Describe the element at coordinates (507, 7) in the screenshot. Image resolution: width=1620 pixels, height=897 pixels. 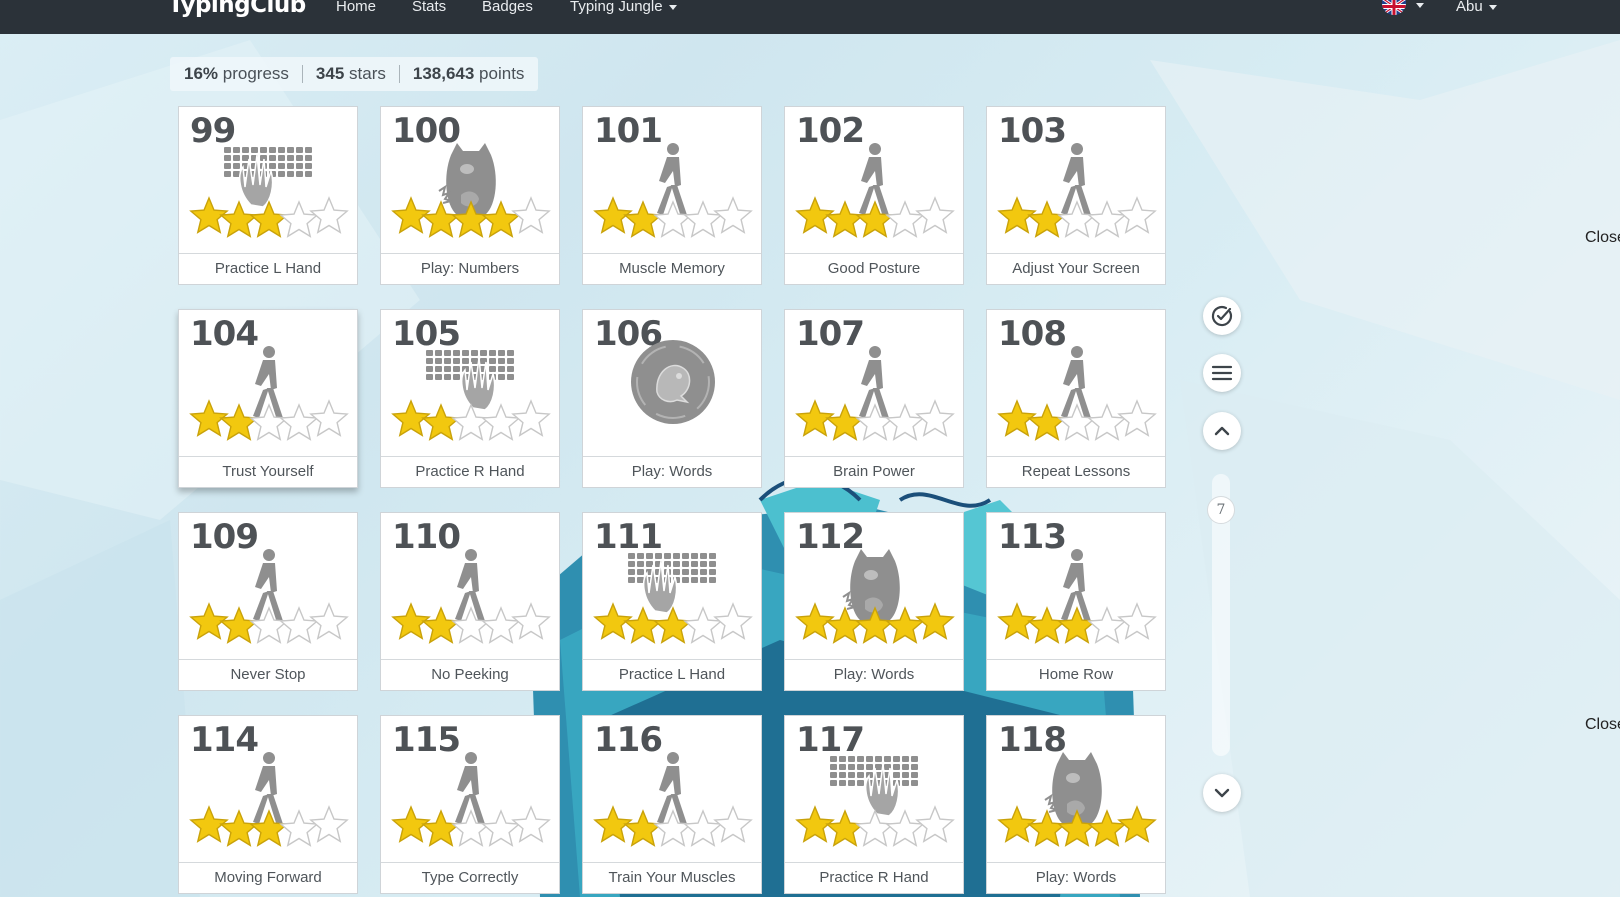
I see `nav-badges: Badges` at that location.